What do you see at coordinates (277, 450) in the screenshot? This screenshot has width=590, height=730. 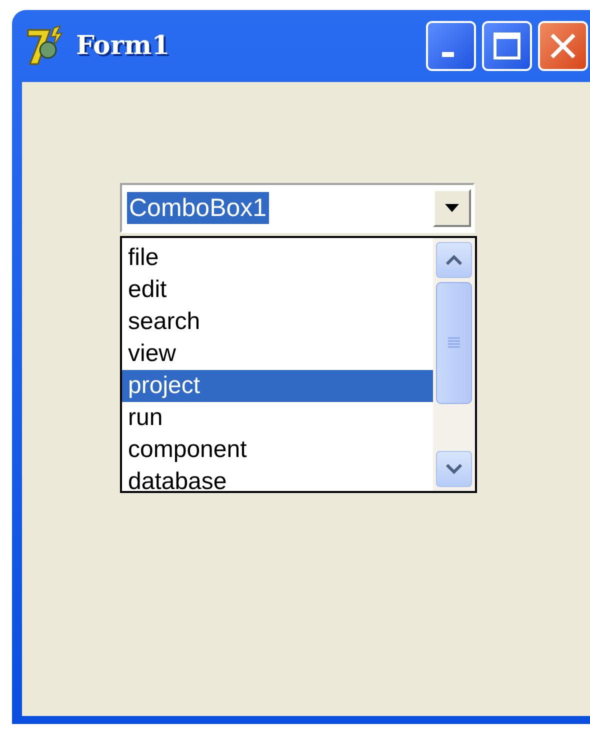 I see `list-item: component` at bounding box center [277, 450].